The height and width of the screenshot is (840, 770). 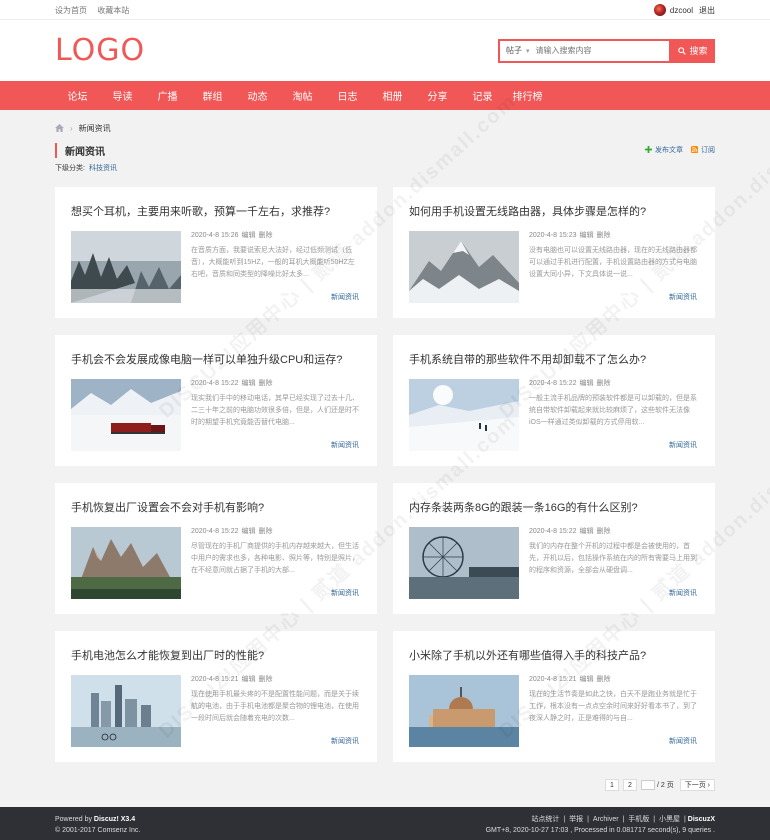 What do you see at coordinates (606, 819) in the screenshot?
I see `footer-link-archiver: Archiver` at bounding box center [606, 819].